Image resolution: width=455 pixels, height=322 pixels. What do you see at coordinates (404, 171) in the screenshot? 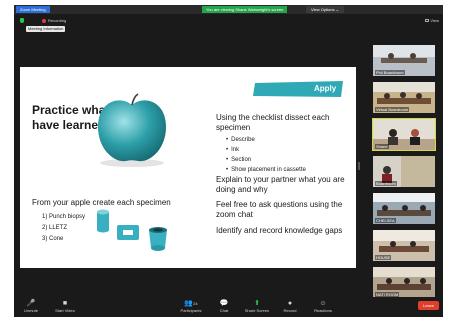
I see `participant-tile: Boardroom` at bounding box center [404, 171].